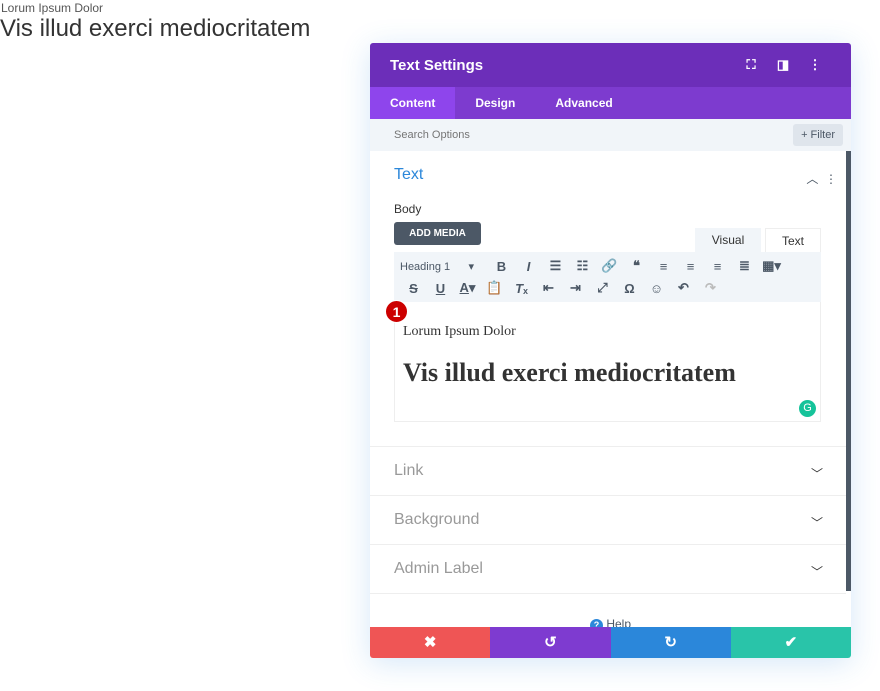 The width and height of the screenshot is (880, 691). What do you see at coordinates (783, 65) in the screenshot?
I see `split-view-icon: ◨` at bounding box center [783, 65].